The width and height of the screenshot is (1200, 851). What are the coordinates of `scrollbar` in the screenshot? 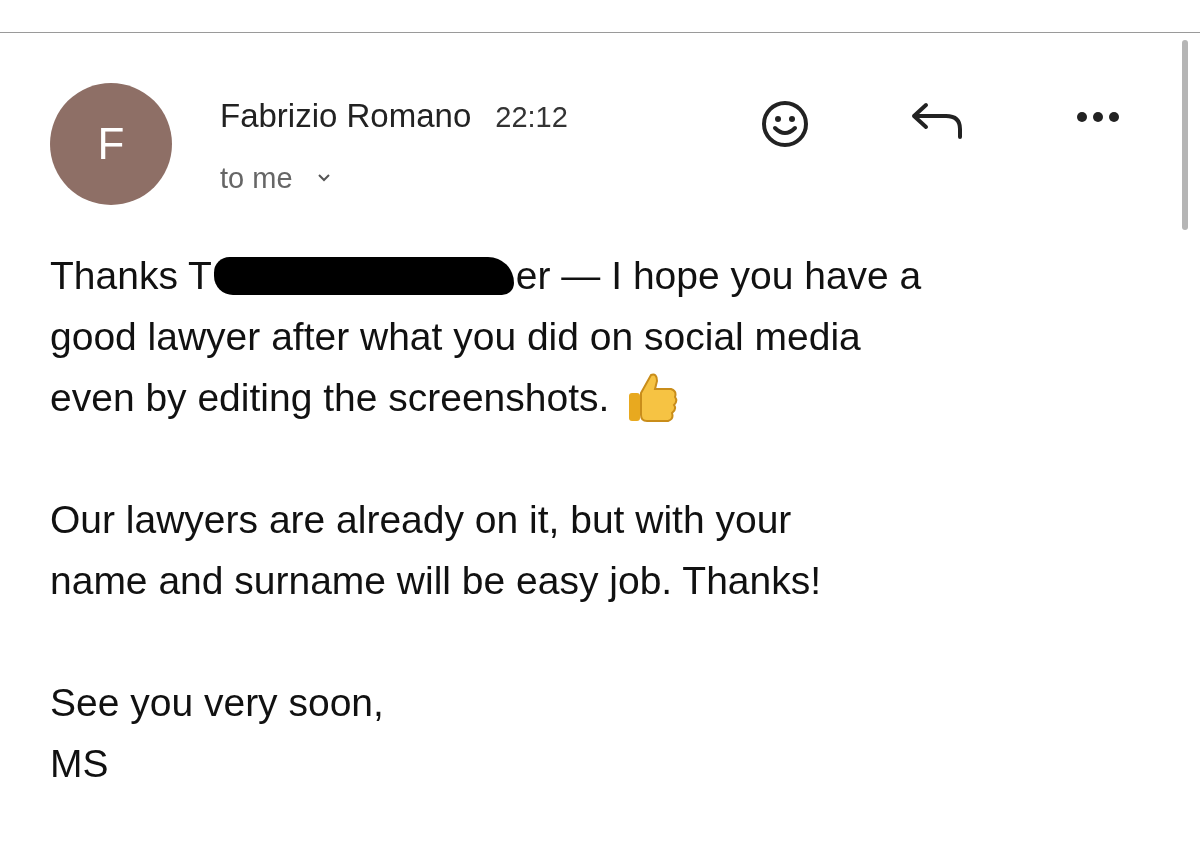 It's located at (1185, 135).